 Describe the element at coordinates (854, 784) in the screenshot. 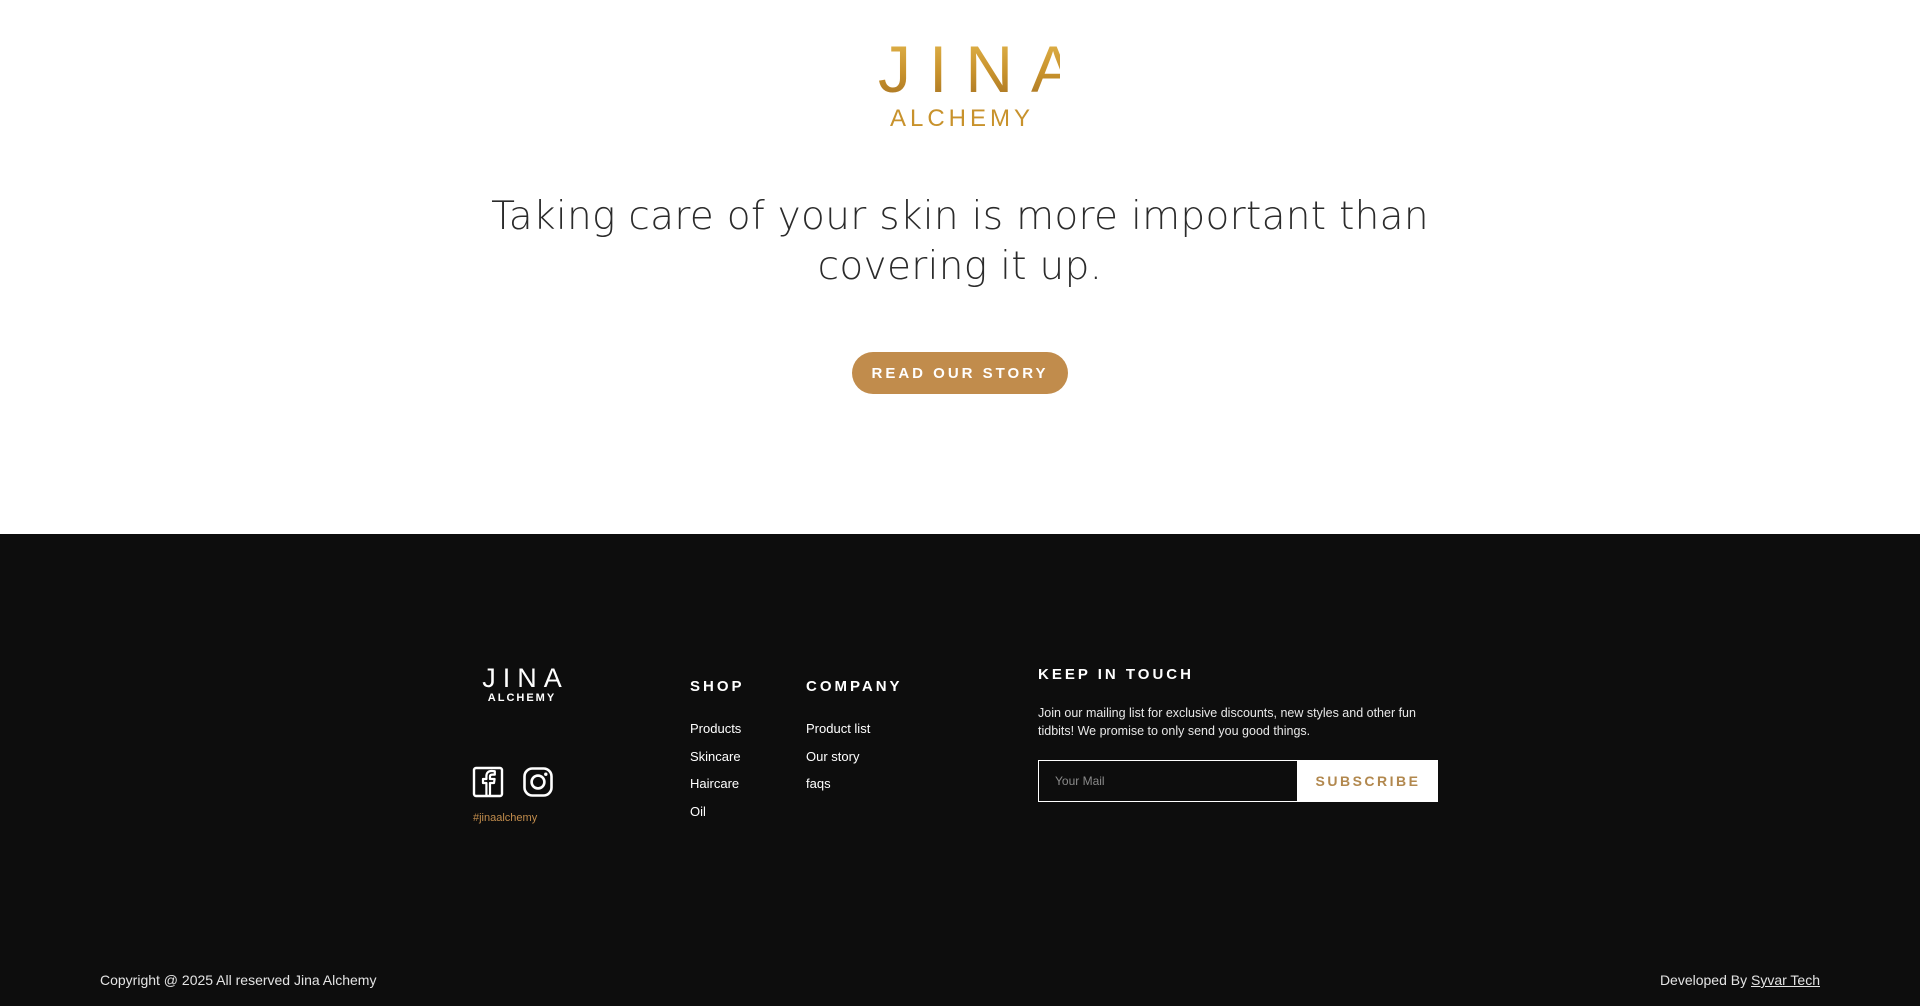

I see `company-link-faqs: faqs` at that location.